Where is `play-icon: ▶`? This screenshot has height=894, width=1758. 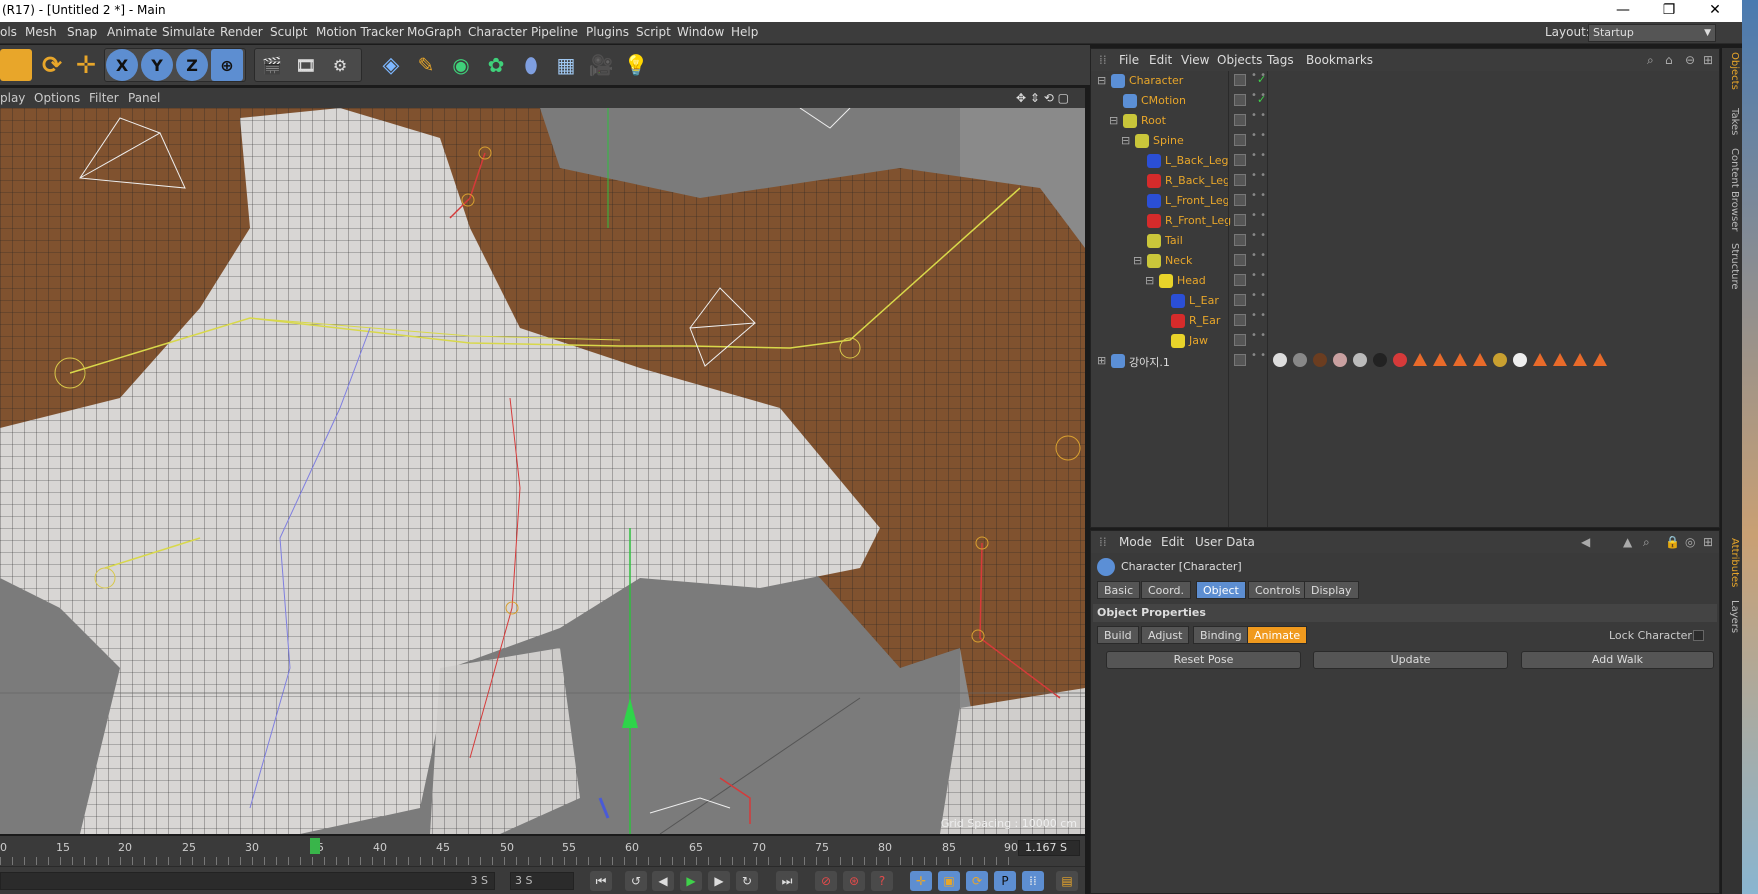 play-icon: ▶ is located at coordinates (691, 881).